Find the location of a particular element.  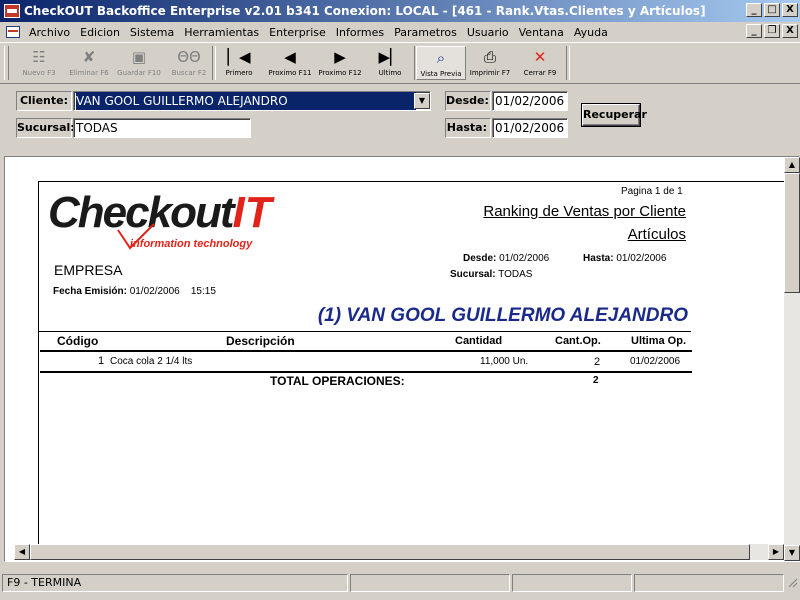

report-desde-value: 01/02/2006 is located at coordinates (524, 258).